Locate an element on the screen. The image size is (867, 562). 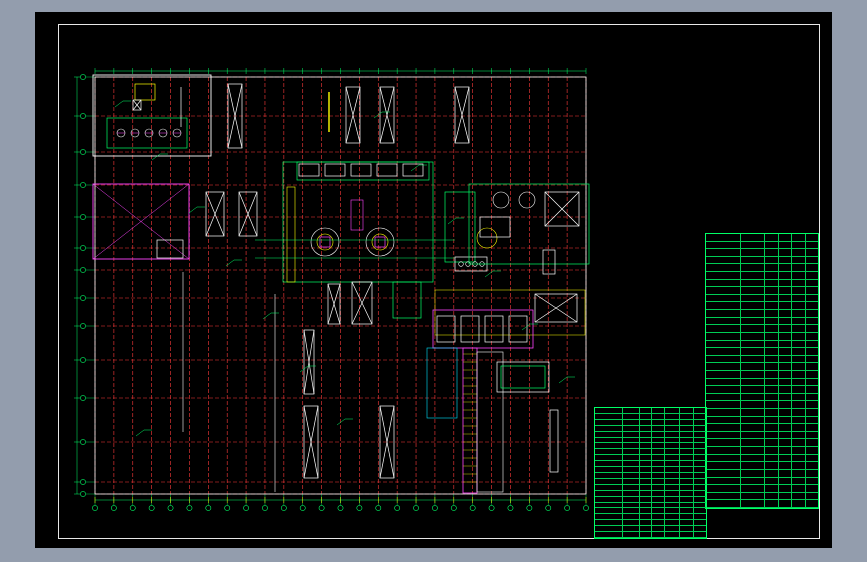
equipment-unit-left is located at coordinates (170, 249).